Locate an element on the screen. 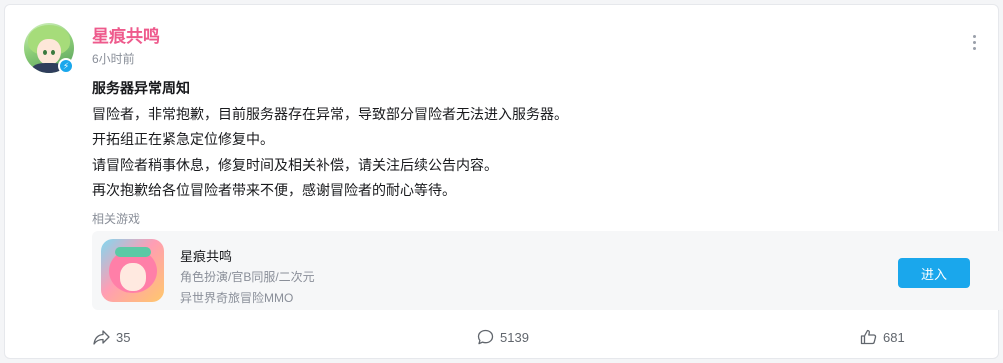 This screenshot has width=1003, height=363. share-count: 35 is located at coordinates (123, 337).